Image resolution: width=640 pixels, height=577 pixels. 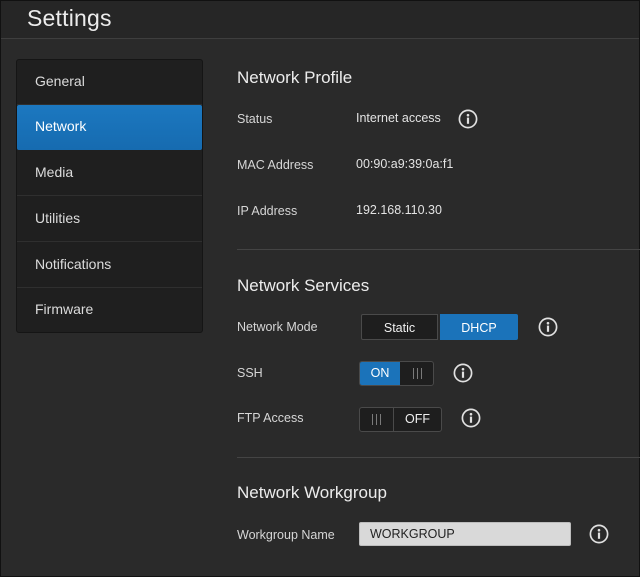 I want to click on network-services-heading: Network Services, so click(x=303, y=285).